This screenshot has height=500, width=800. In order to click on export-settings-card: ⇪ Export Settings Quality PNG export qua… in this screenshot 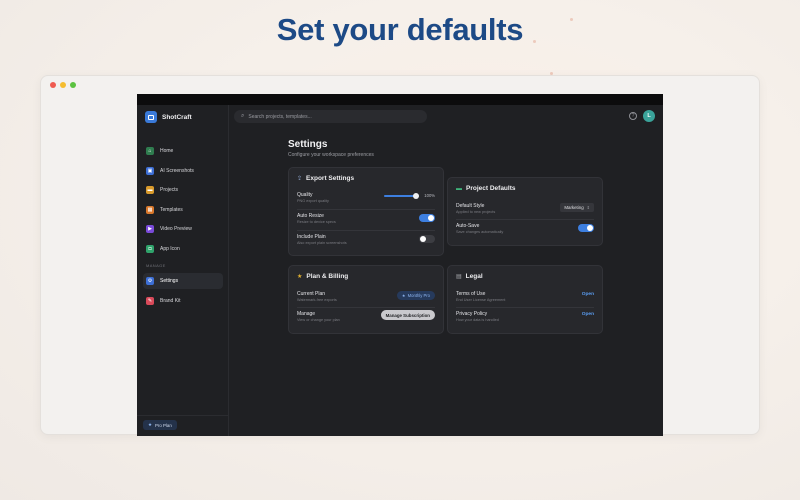, I will do `click(366, 211)`.